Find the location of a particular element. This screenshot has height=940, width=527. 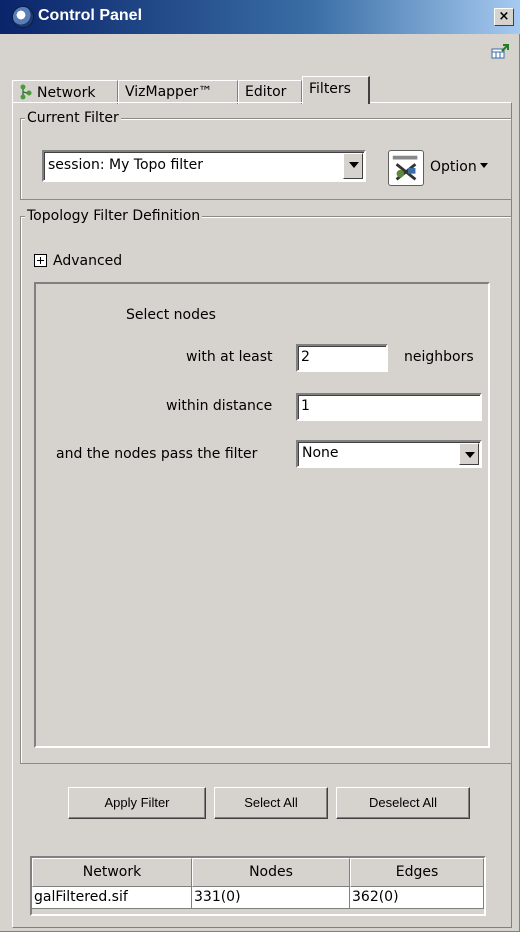

distance-input: 1 is located at coordinates (389, 407).